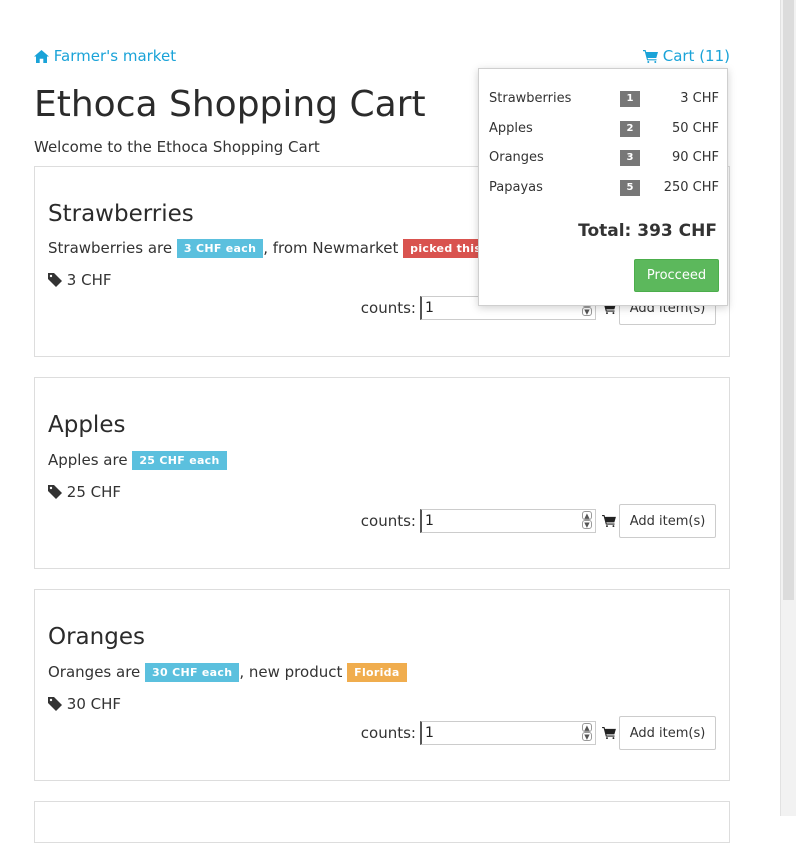 The width and height of the screenshot is (796, 843). What do you see at coordinates (604, 158) in the screenshot?
I see `cart-item: Oranges 3 90 CHF` at bounding box center [604, 158].